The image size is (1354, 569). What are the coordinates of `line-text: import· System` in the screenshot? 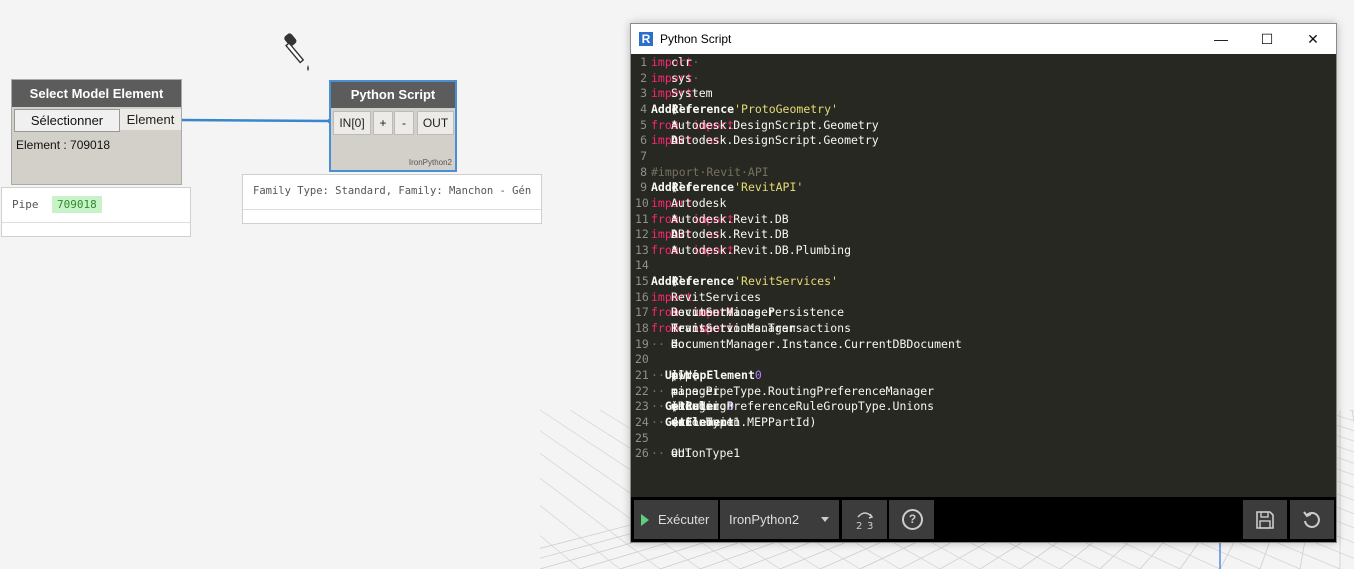 It's located at (682, 93).